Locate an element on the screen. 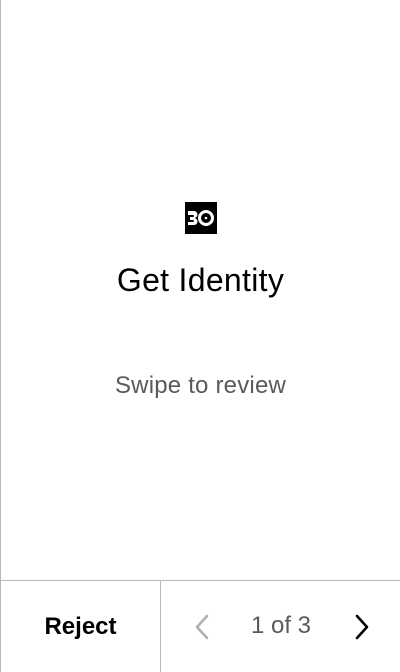 The height and width of the screenshot is (672, 400). app-logo-icon is located at coordinates (201, 218).